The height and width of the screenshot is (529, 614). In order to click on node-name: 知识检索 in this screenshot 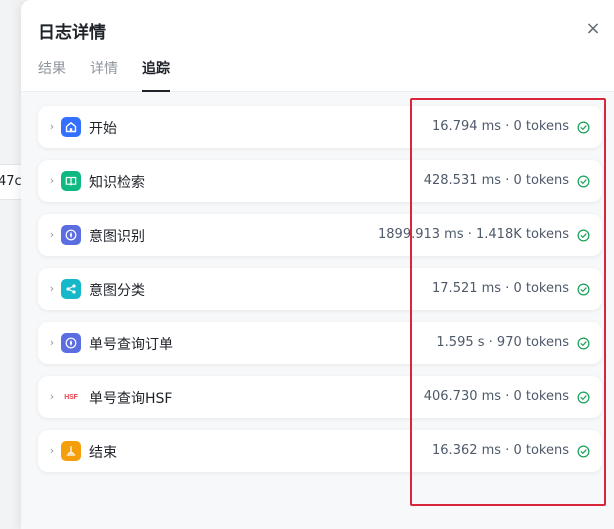, I will do `click(117, 183)`.